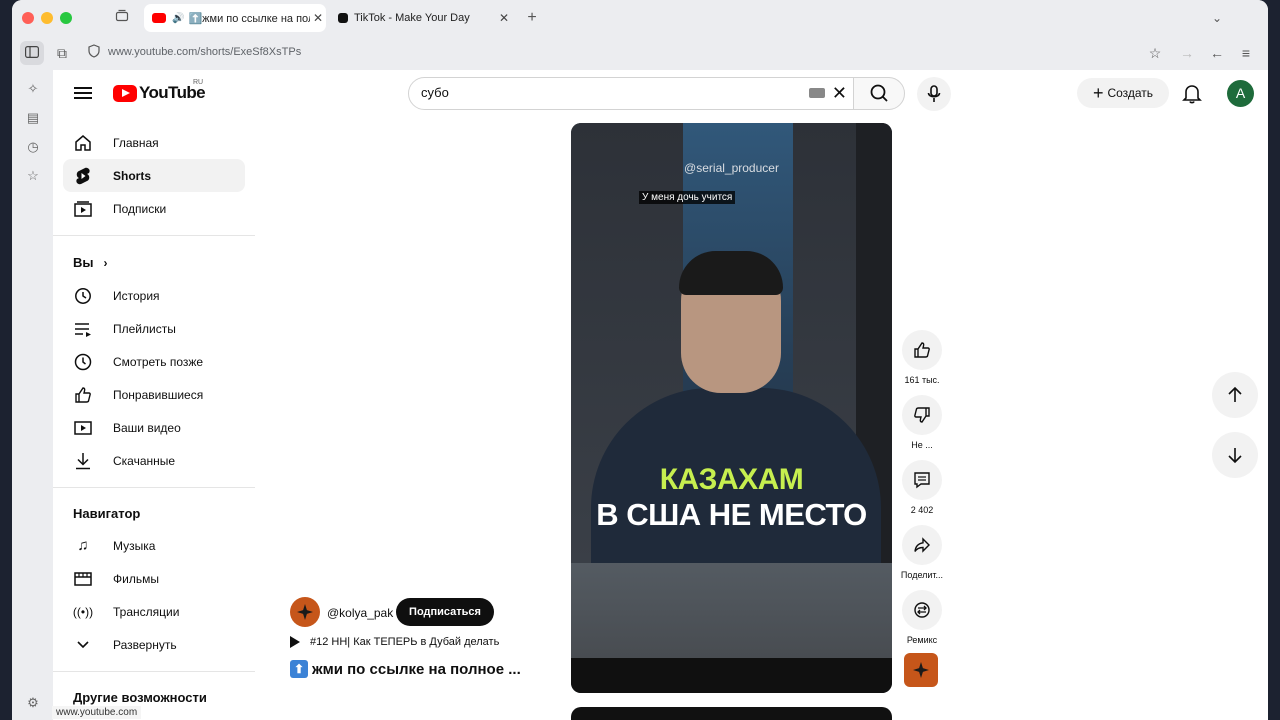  I want to click on youtube-logo: YouTube RU, so click(159, 91).